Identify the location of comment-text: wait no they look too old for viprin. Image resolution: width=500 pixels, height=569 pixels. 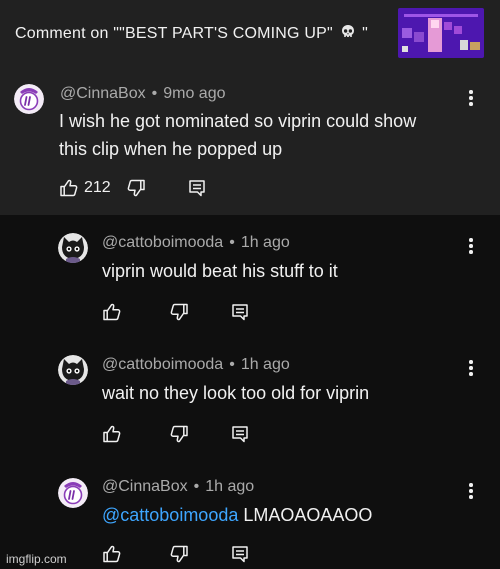
(235, 393).